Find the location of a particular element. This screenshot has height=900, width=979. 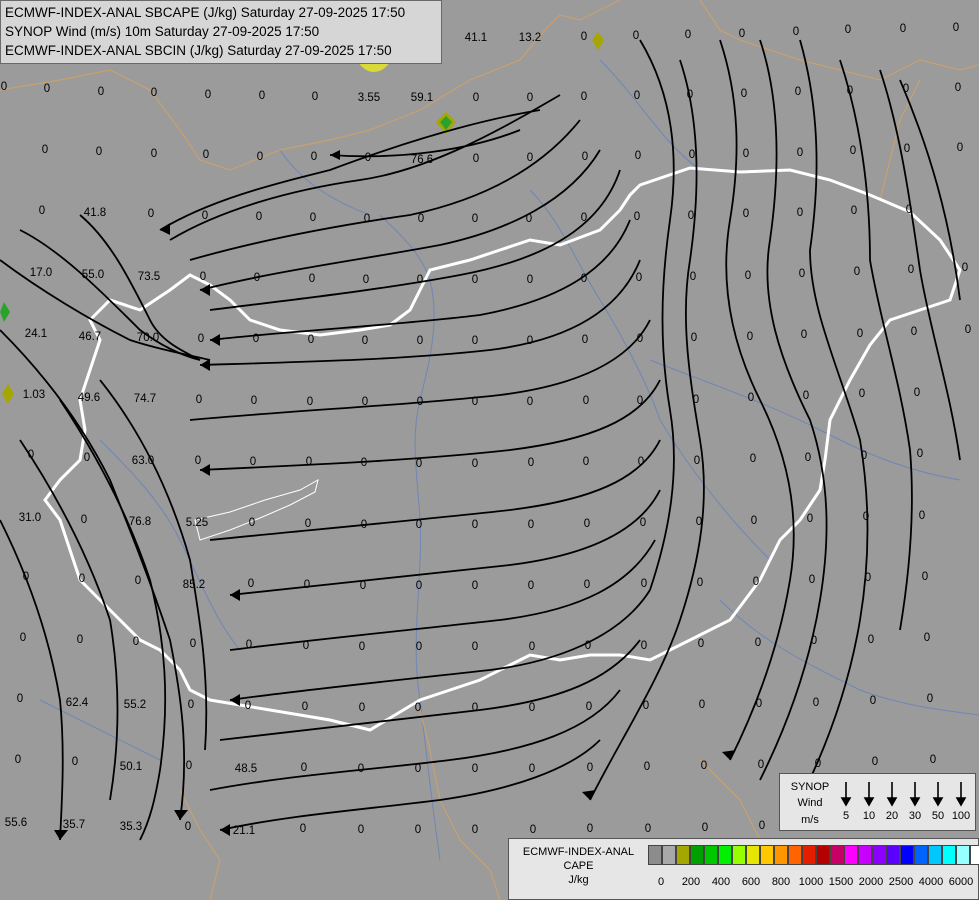

synop-legend-title: SYNOP is located at coordinates (810, 787).